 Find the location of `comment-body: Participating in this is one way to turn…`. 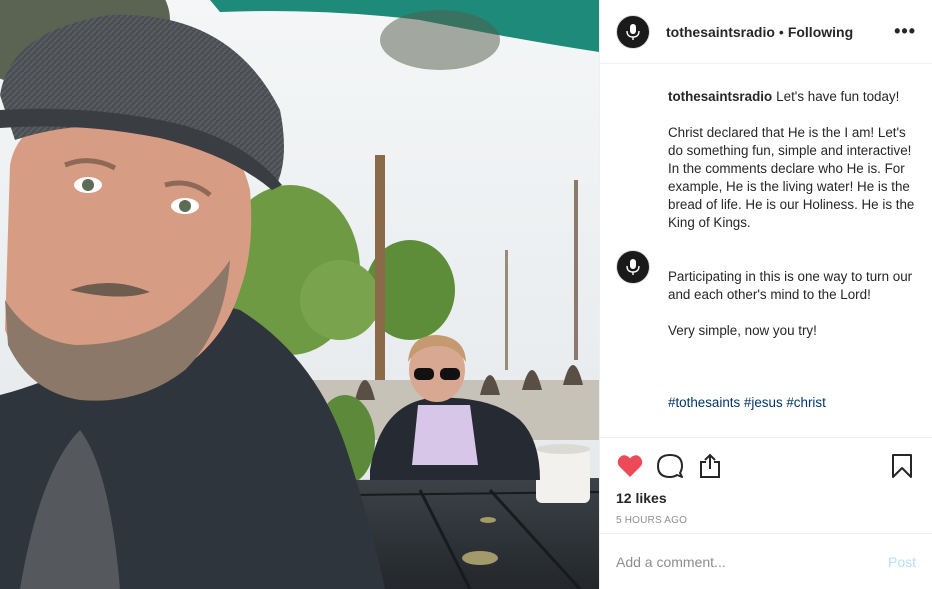

comment-body: Participating in this is one way to turn… is located at coordinates (792, 340).